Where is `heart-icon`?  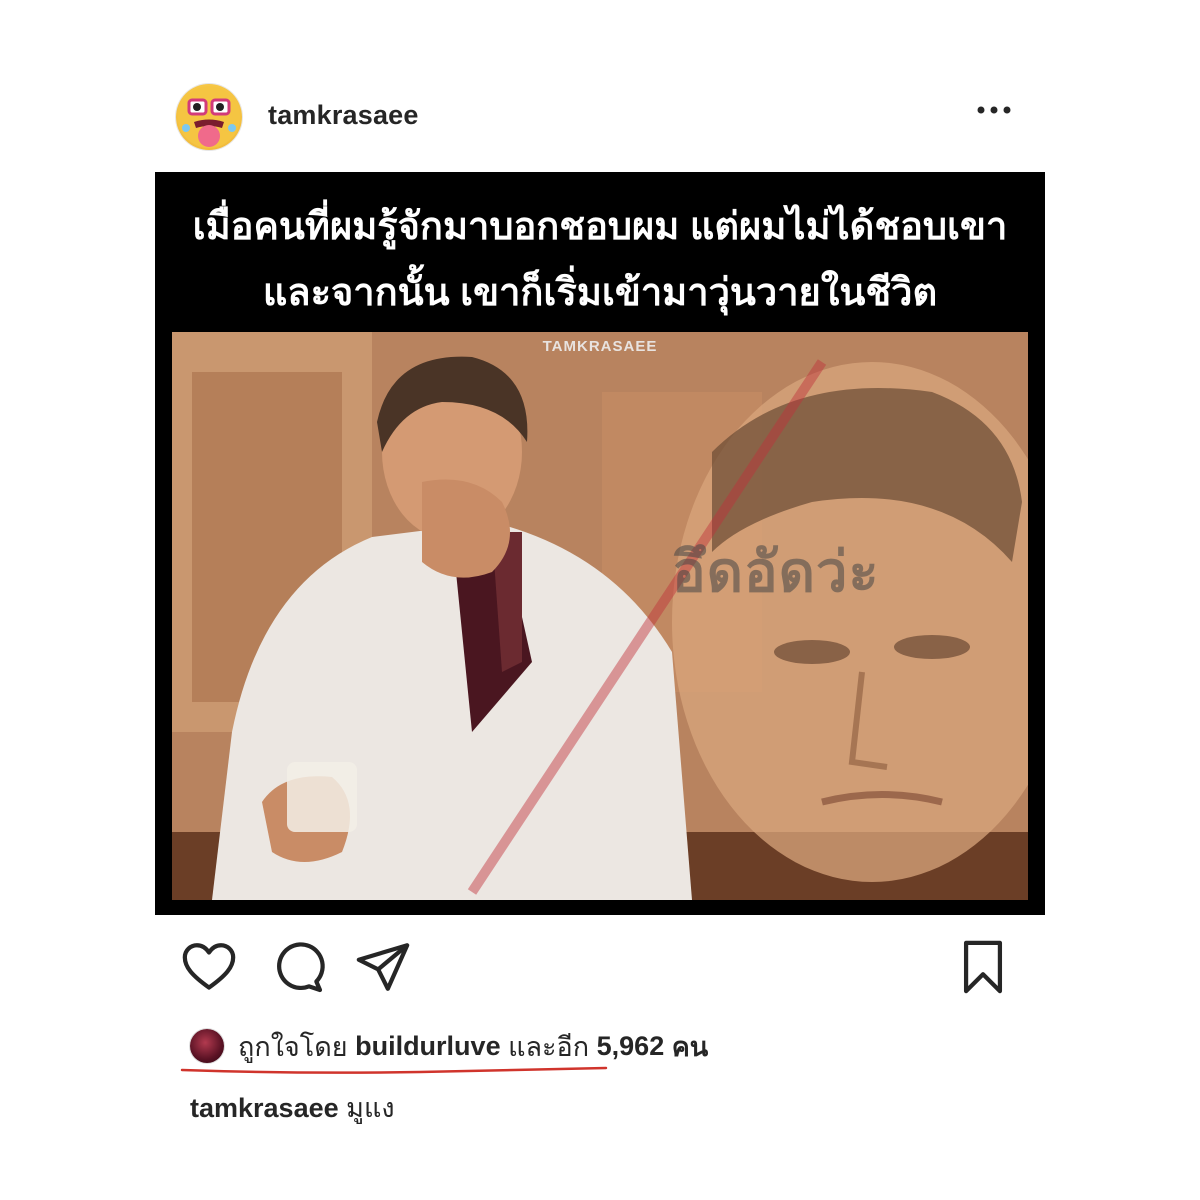 heart-icon is located at coordinates (209, 966).